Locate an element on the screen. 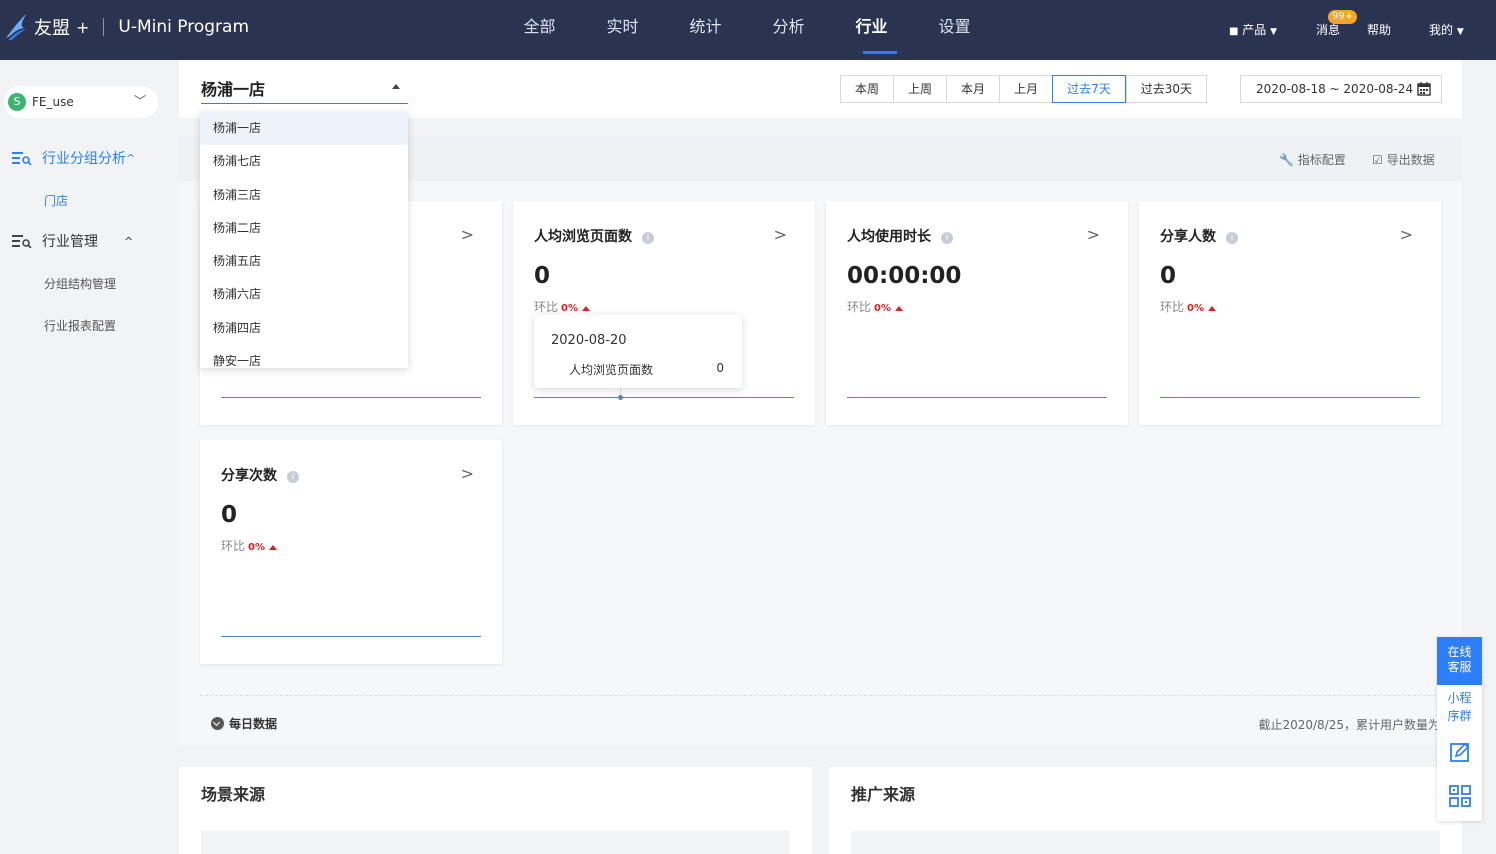  tooltip-label: 人均浏览页面数 is located at coordinates (611, 370).